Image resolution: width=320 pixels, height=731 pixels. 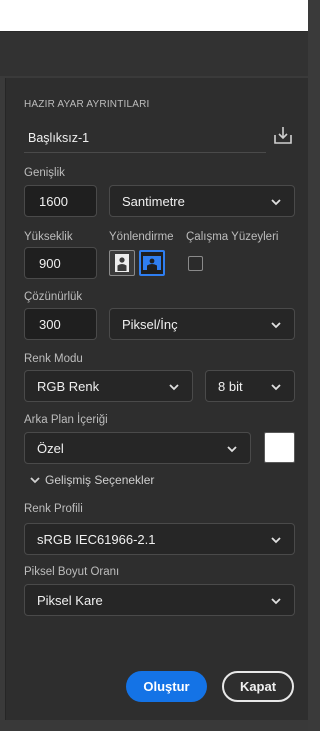 What do you see at coordinates (141, 237) in the screenshot?
I see `orientation-label: Yönlendirme` at bounding box center [141, 237].